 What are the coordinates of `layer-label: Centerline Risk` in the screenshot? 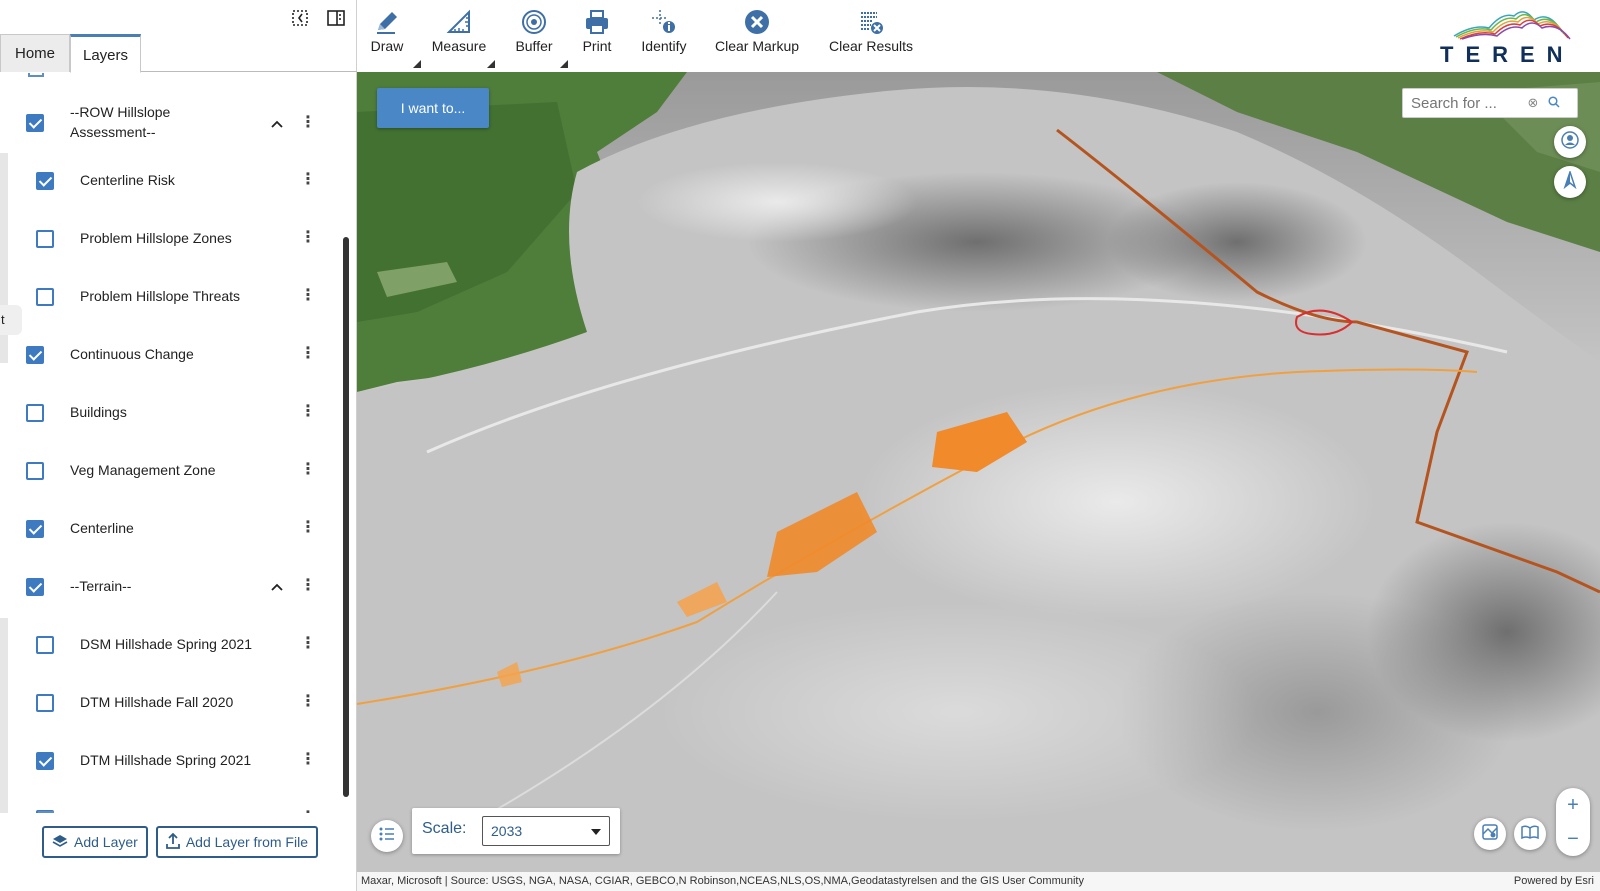 It's located at (127, 180).